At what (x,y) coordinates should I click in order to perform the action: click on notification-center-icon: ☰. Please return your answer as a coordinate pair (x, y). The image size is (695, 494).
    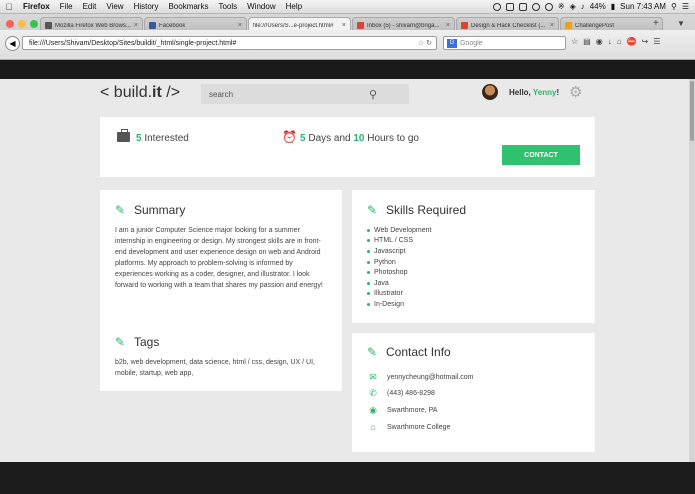
    Looking at the image, I should click on (685, 6).